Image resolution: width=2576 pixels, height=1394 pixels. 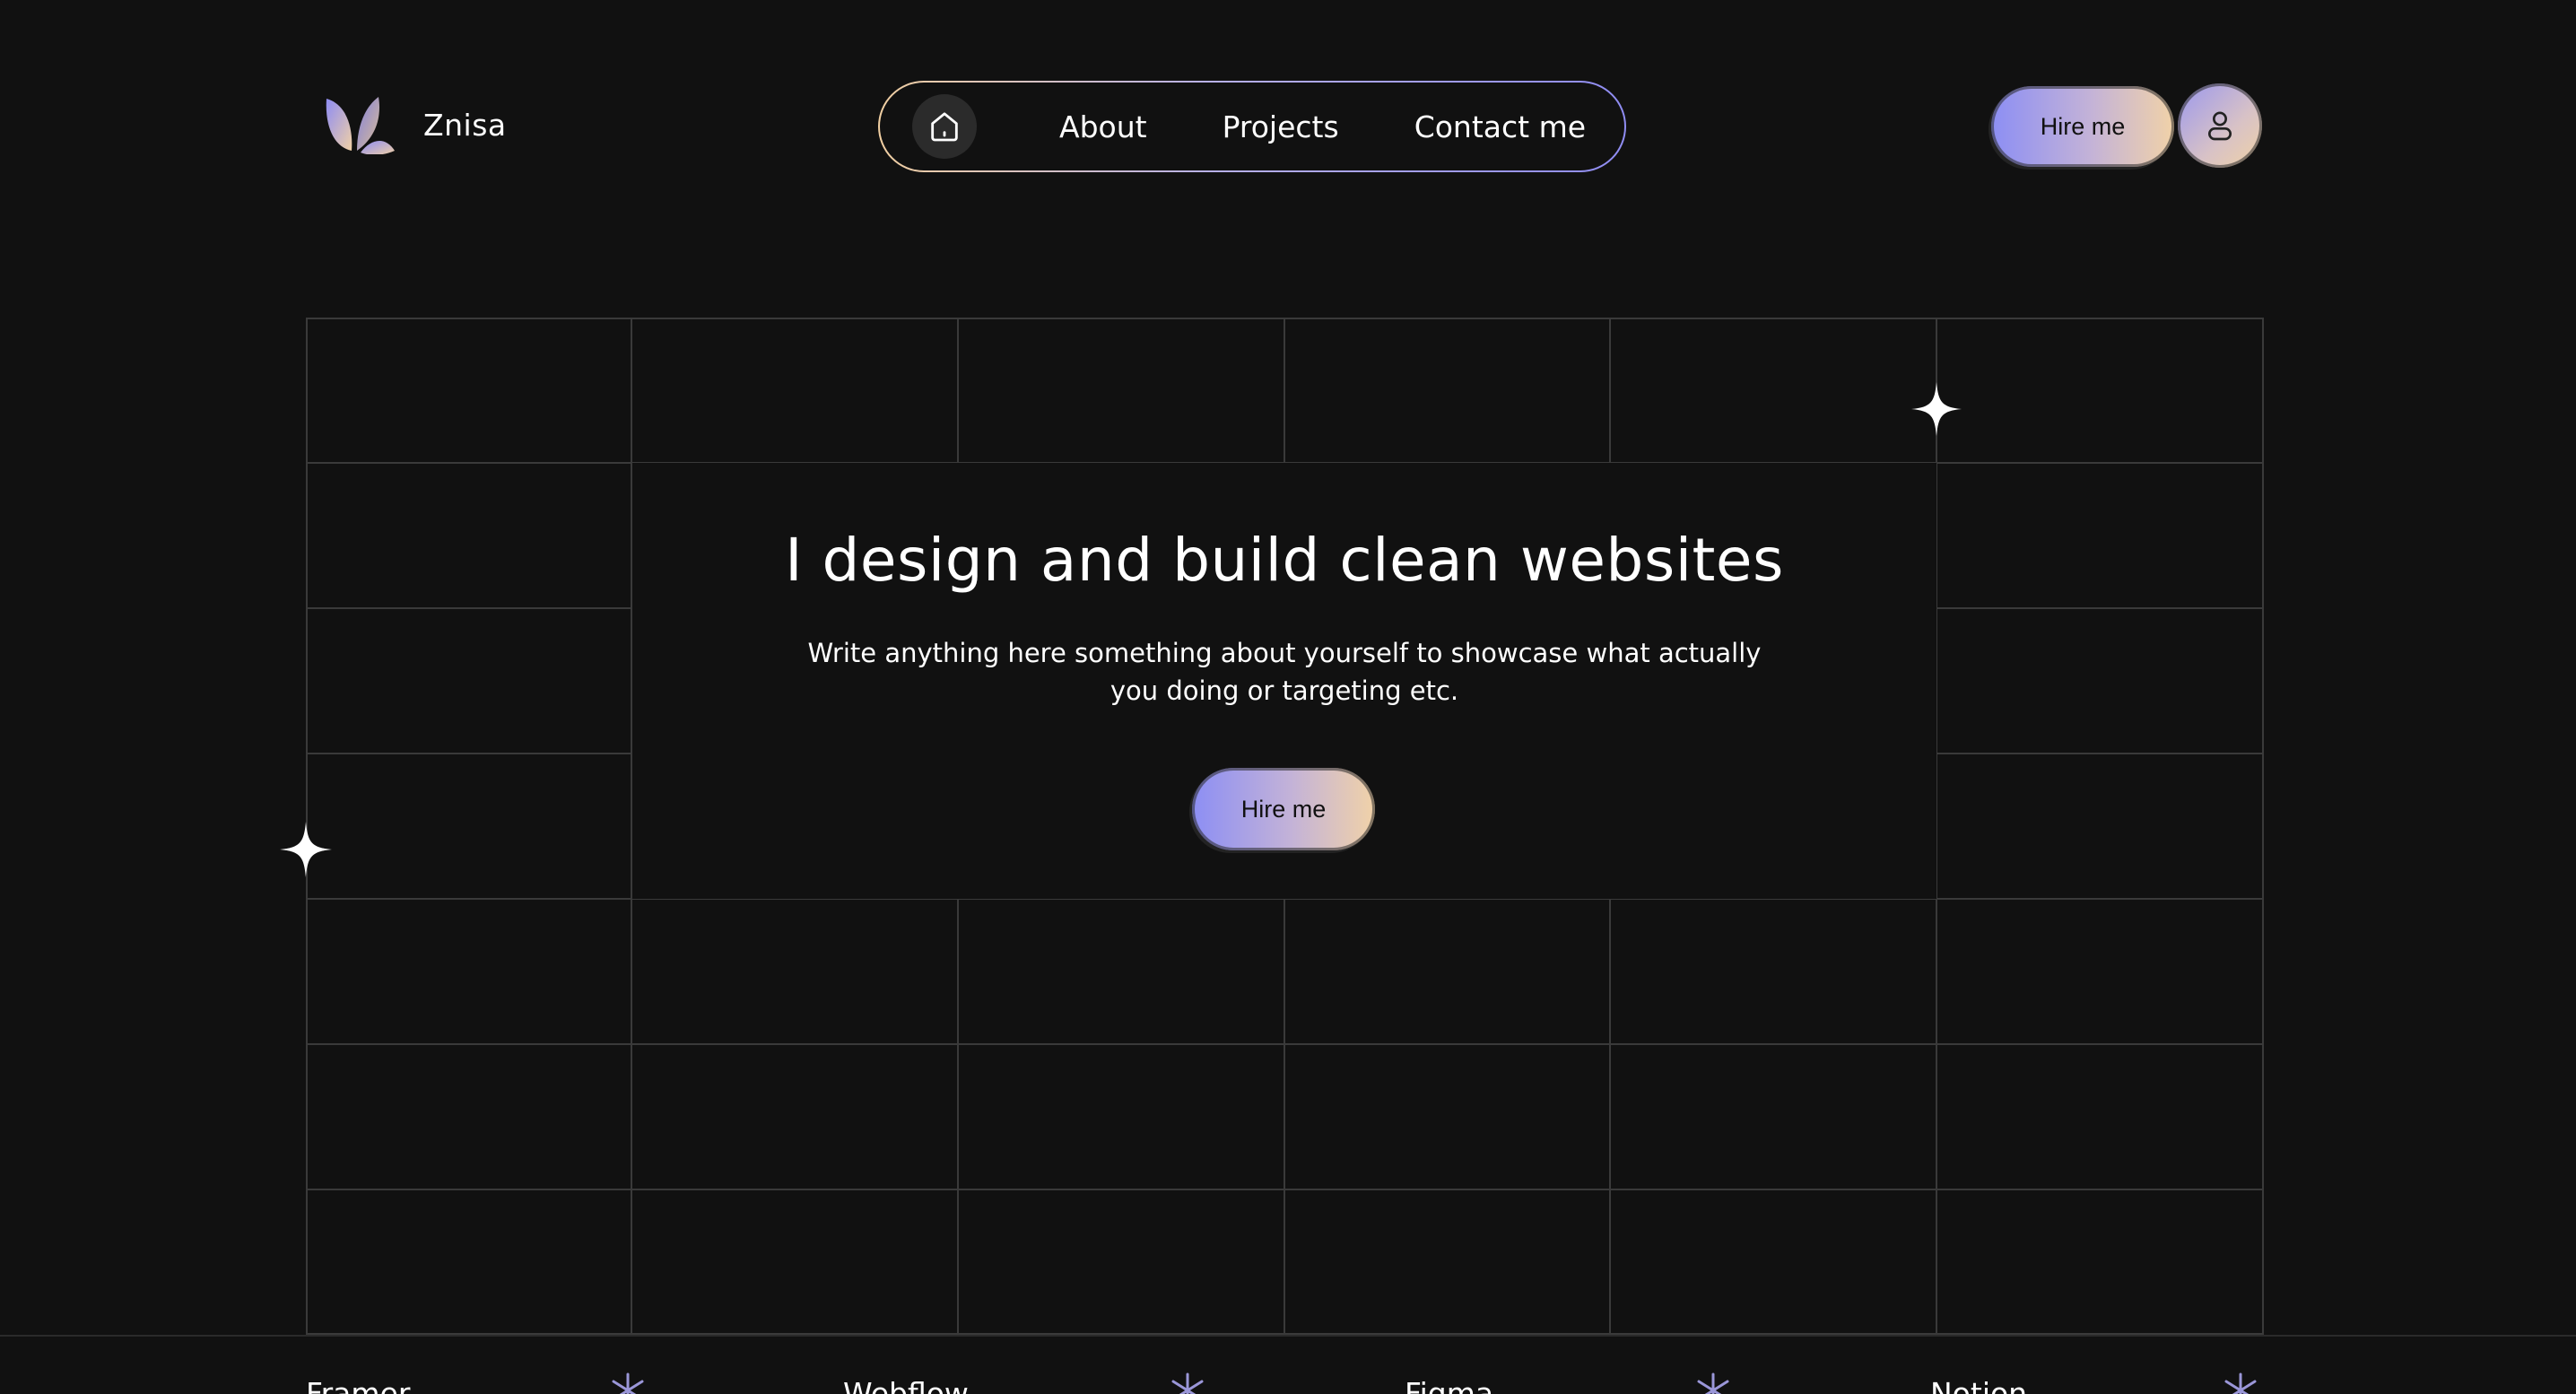 I want to click on nav-link-about: About, so click(x=1103, y=126).